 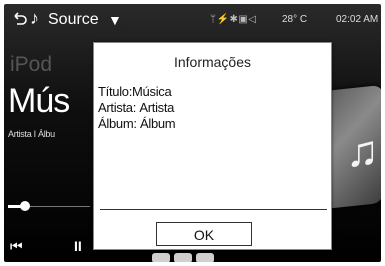 What do you see at coordinates (212, 62) in the screenshot?
I see `dialog-title: Informações` at bounding box center [212, 62].